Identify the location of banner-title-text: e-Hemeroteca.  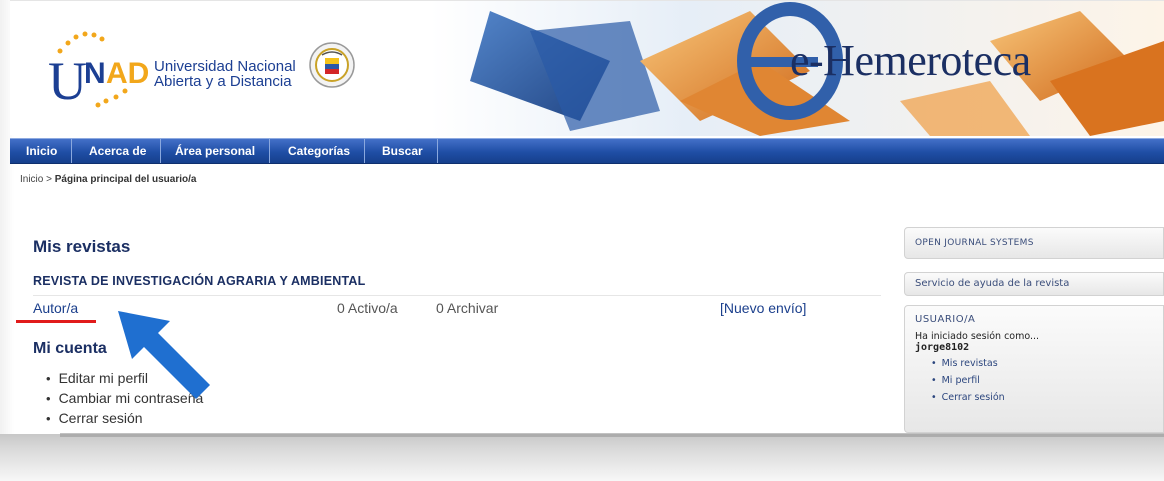
(910, 60).